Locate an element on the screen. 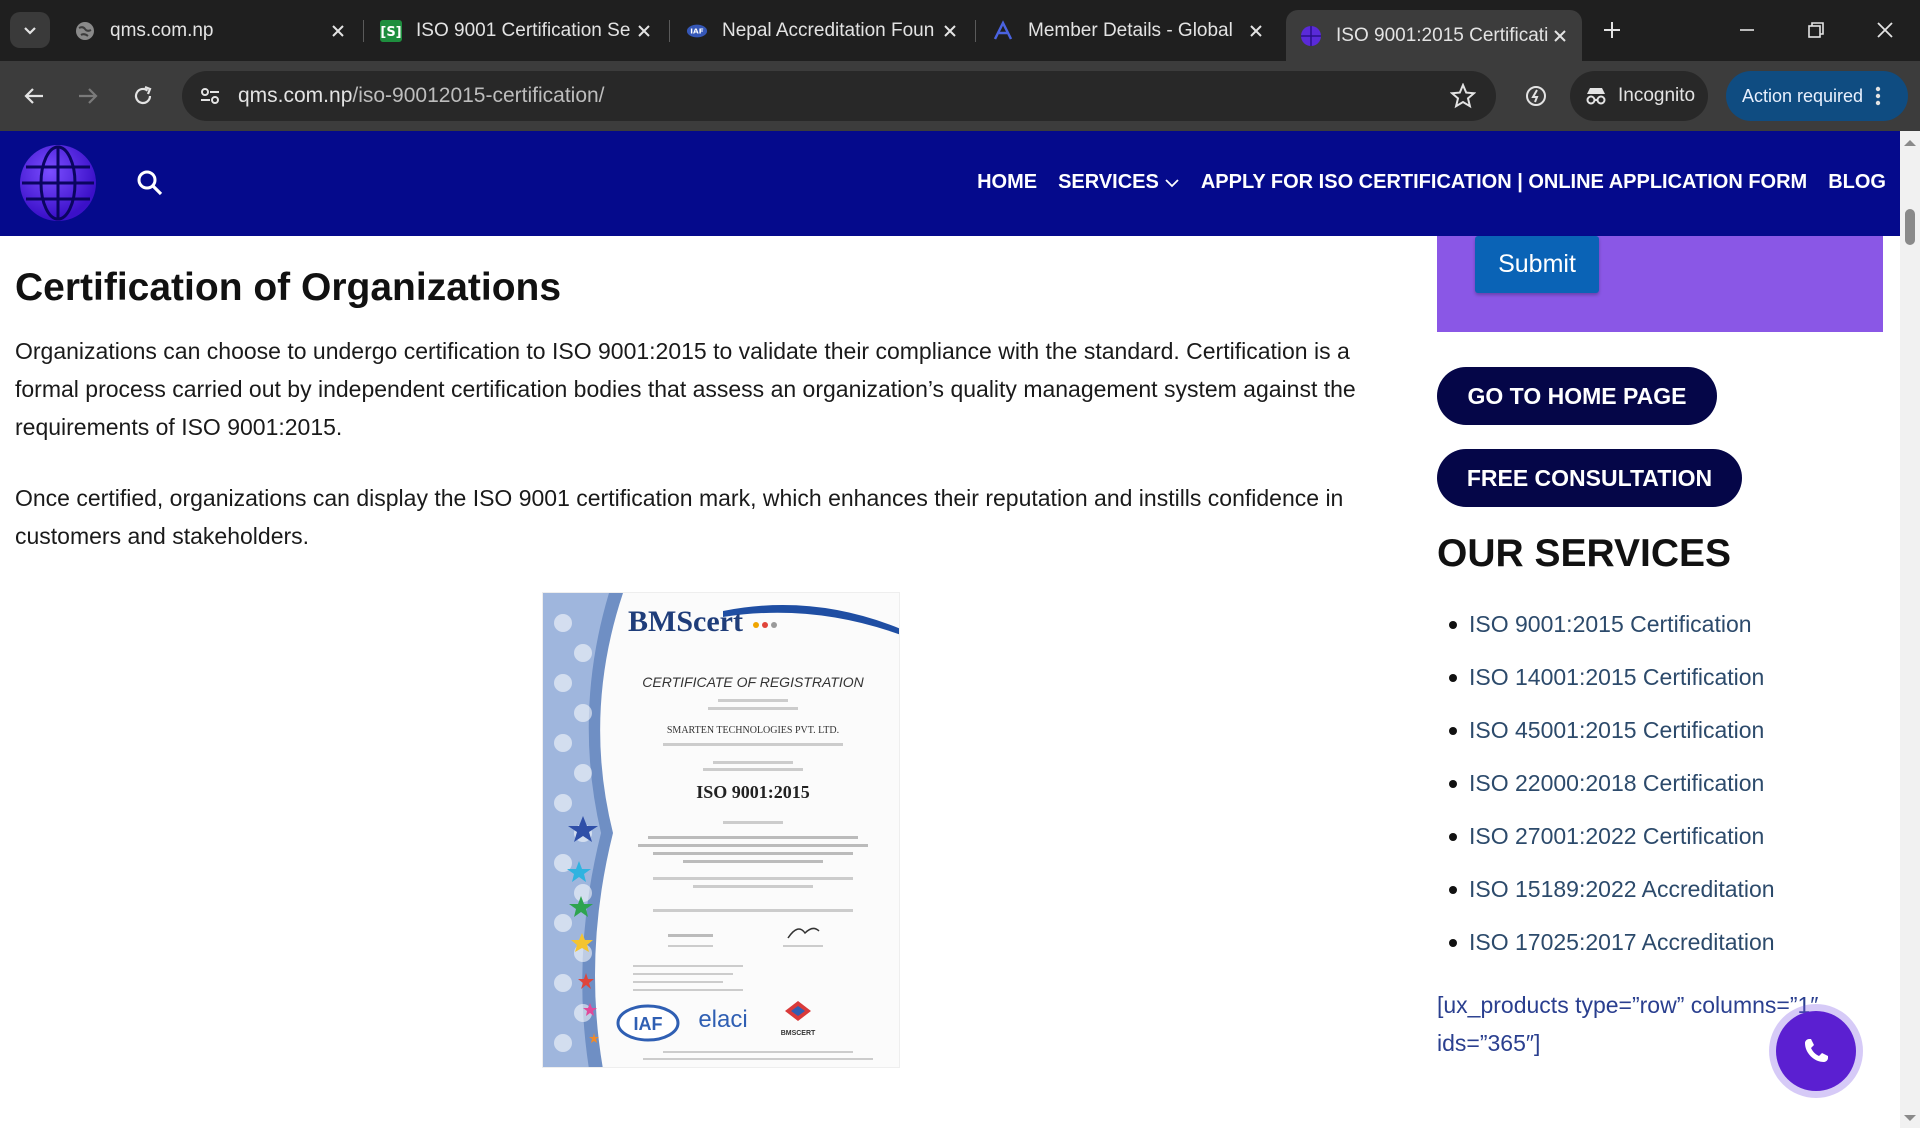 This screenshot has width=1920, height=1128. incognito-chip: Incognito is located at coordinates (1639, 96).